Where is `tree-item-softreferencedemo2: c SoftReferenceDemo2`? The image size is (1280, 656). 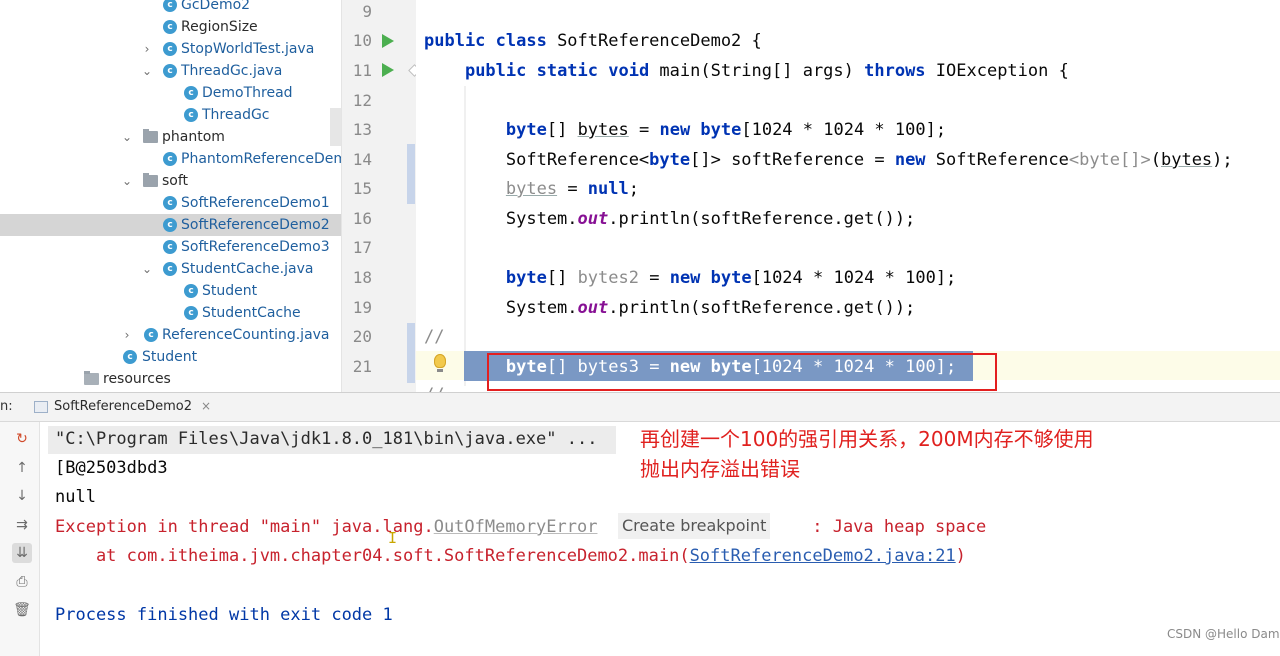 tree-item-softreferencedemo2: c SoftReferenceDemo2 is located at coordinates (170, 225).